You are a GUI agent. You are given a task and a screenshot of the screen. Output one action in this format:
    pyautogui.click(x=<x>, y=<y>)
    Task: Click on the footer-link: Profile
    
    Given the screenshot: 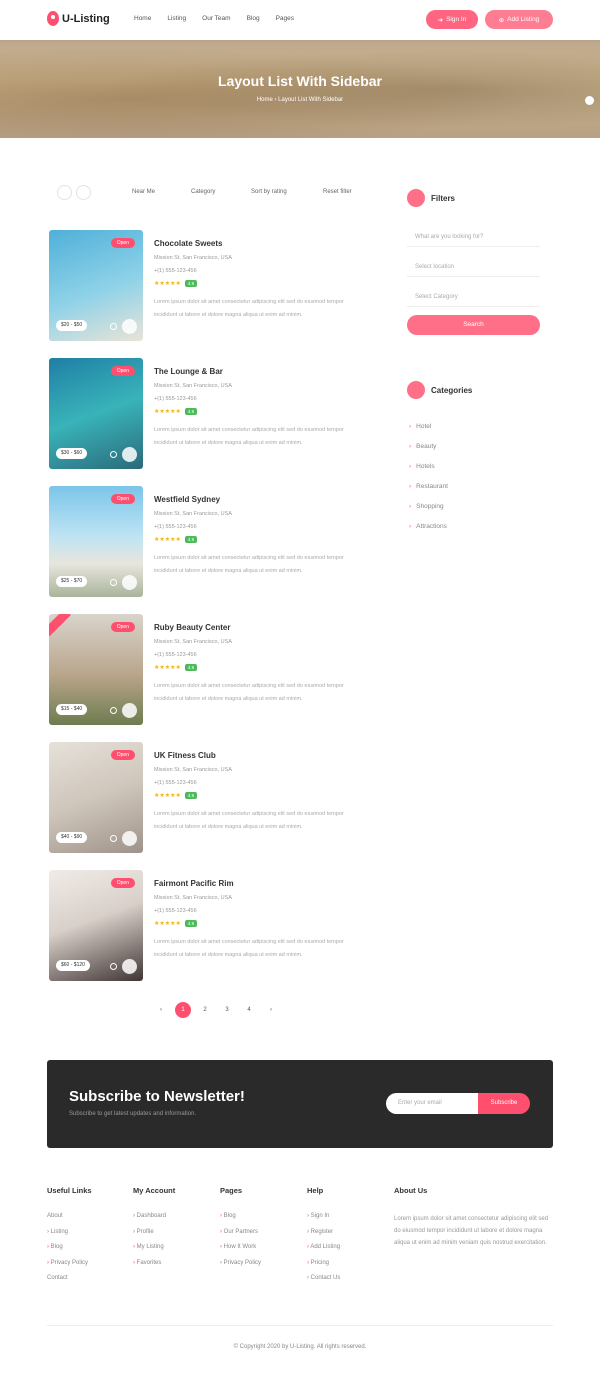 What is the action you would take?
    pyautogui.click(x=154, y=1237)
    